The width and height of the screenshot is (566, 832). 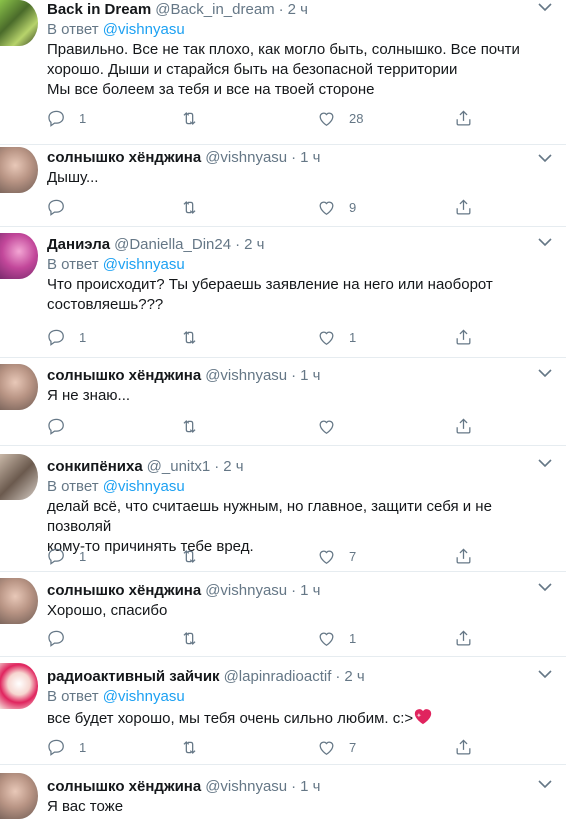 What do you see at coordinates (73, 486) in the screenshot?
I see `reply-prefix: В ответ` at bounding box center [73, 486].